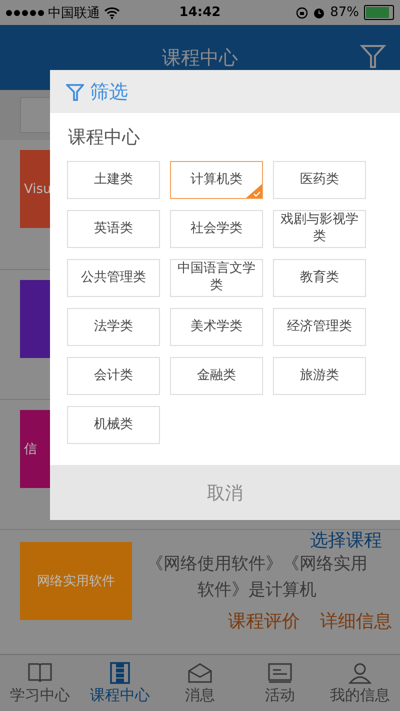 The height and width of the screenshot is (711, 400). Describe the element at coordinates (344, 12) in the screenshot. I see `battery-percentage: 87%` at that location.